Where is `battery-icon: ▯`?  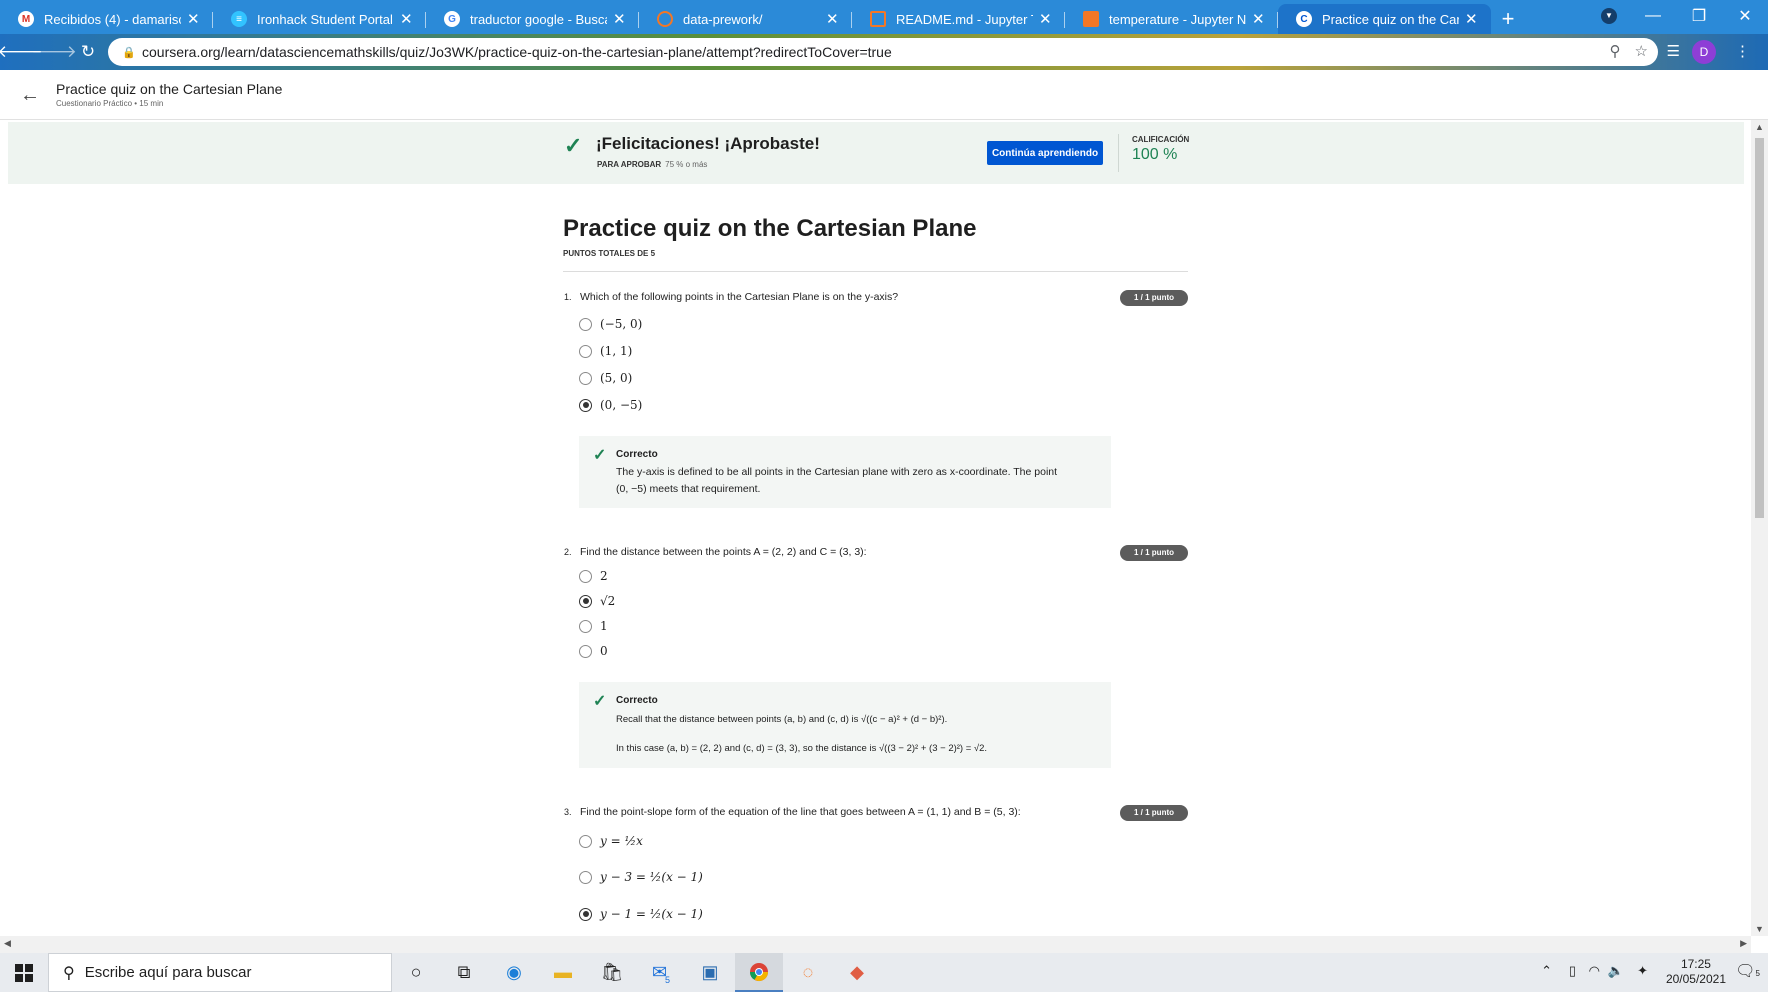
battery-icon: ▯ is located at coordinates (1572, 971).